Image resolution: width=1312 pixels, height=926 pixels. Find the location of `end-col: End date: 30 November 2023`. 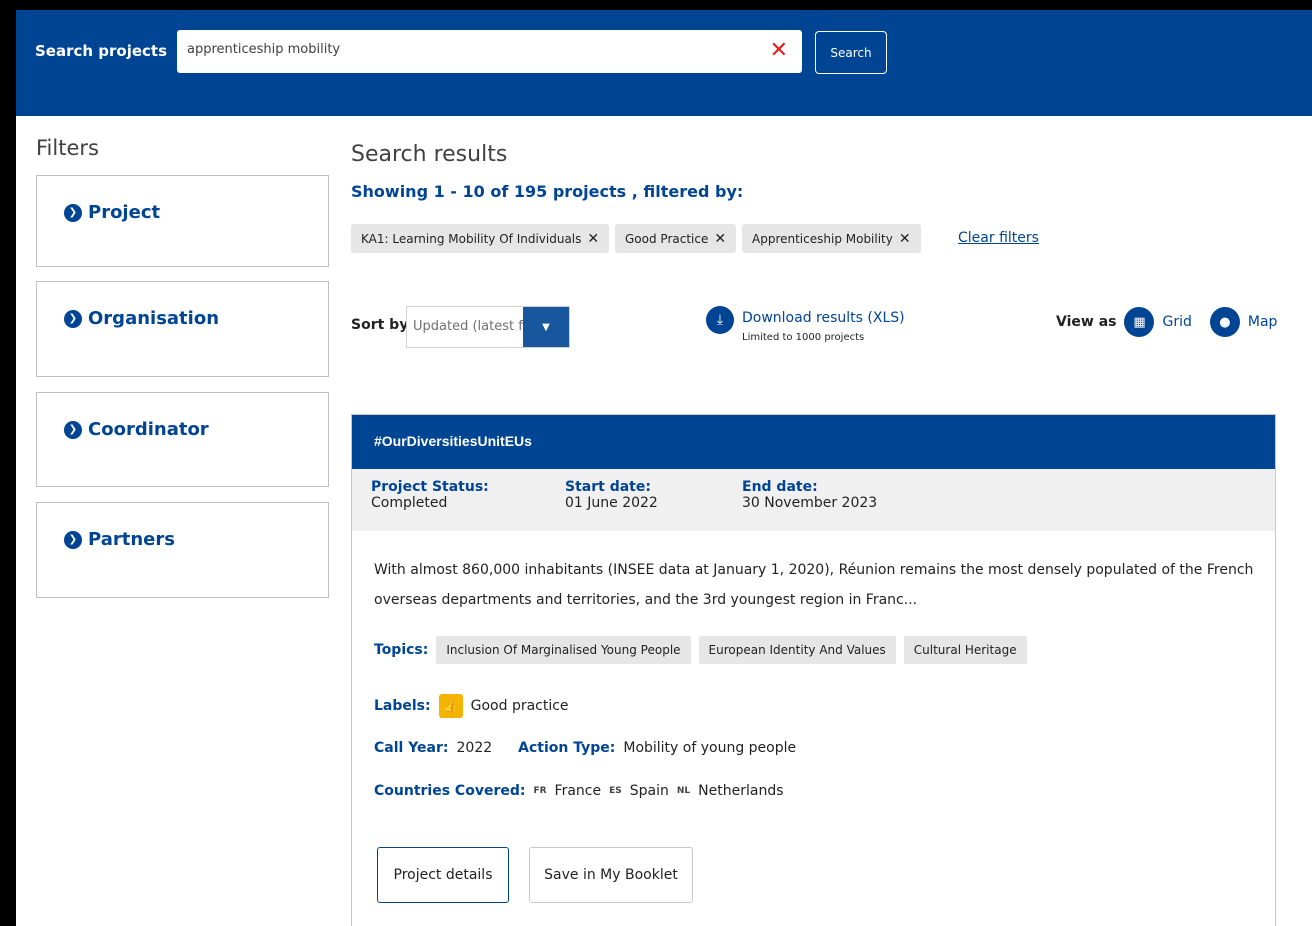

end-col: End date: 30 November 2023 is located at coordinates (809, 495).